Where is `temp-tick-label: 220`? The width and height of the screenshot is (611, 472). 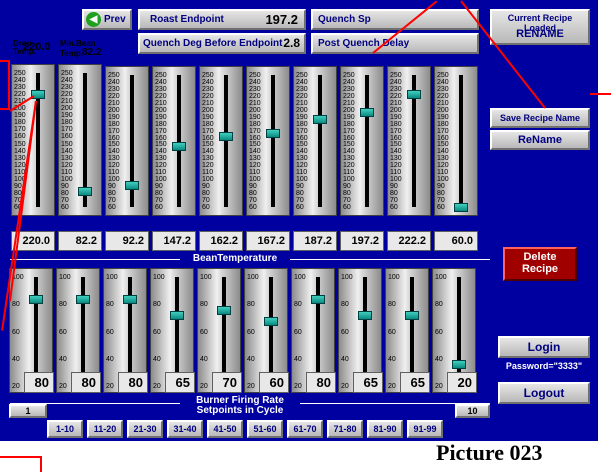
temp-tick-label: 220 is located at coordinates (255, 96).